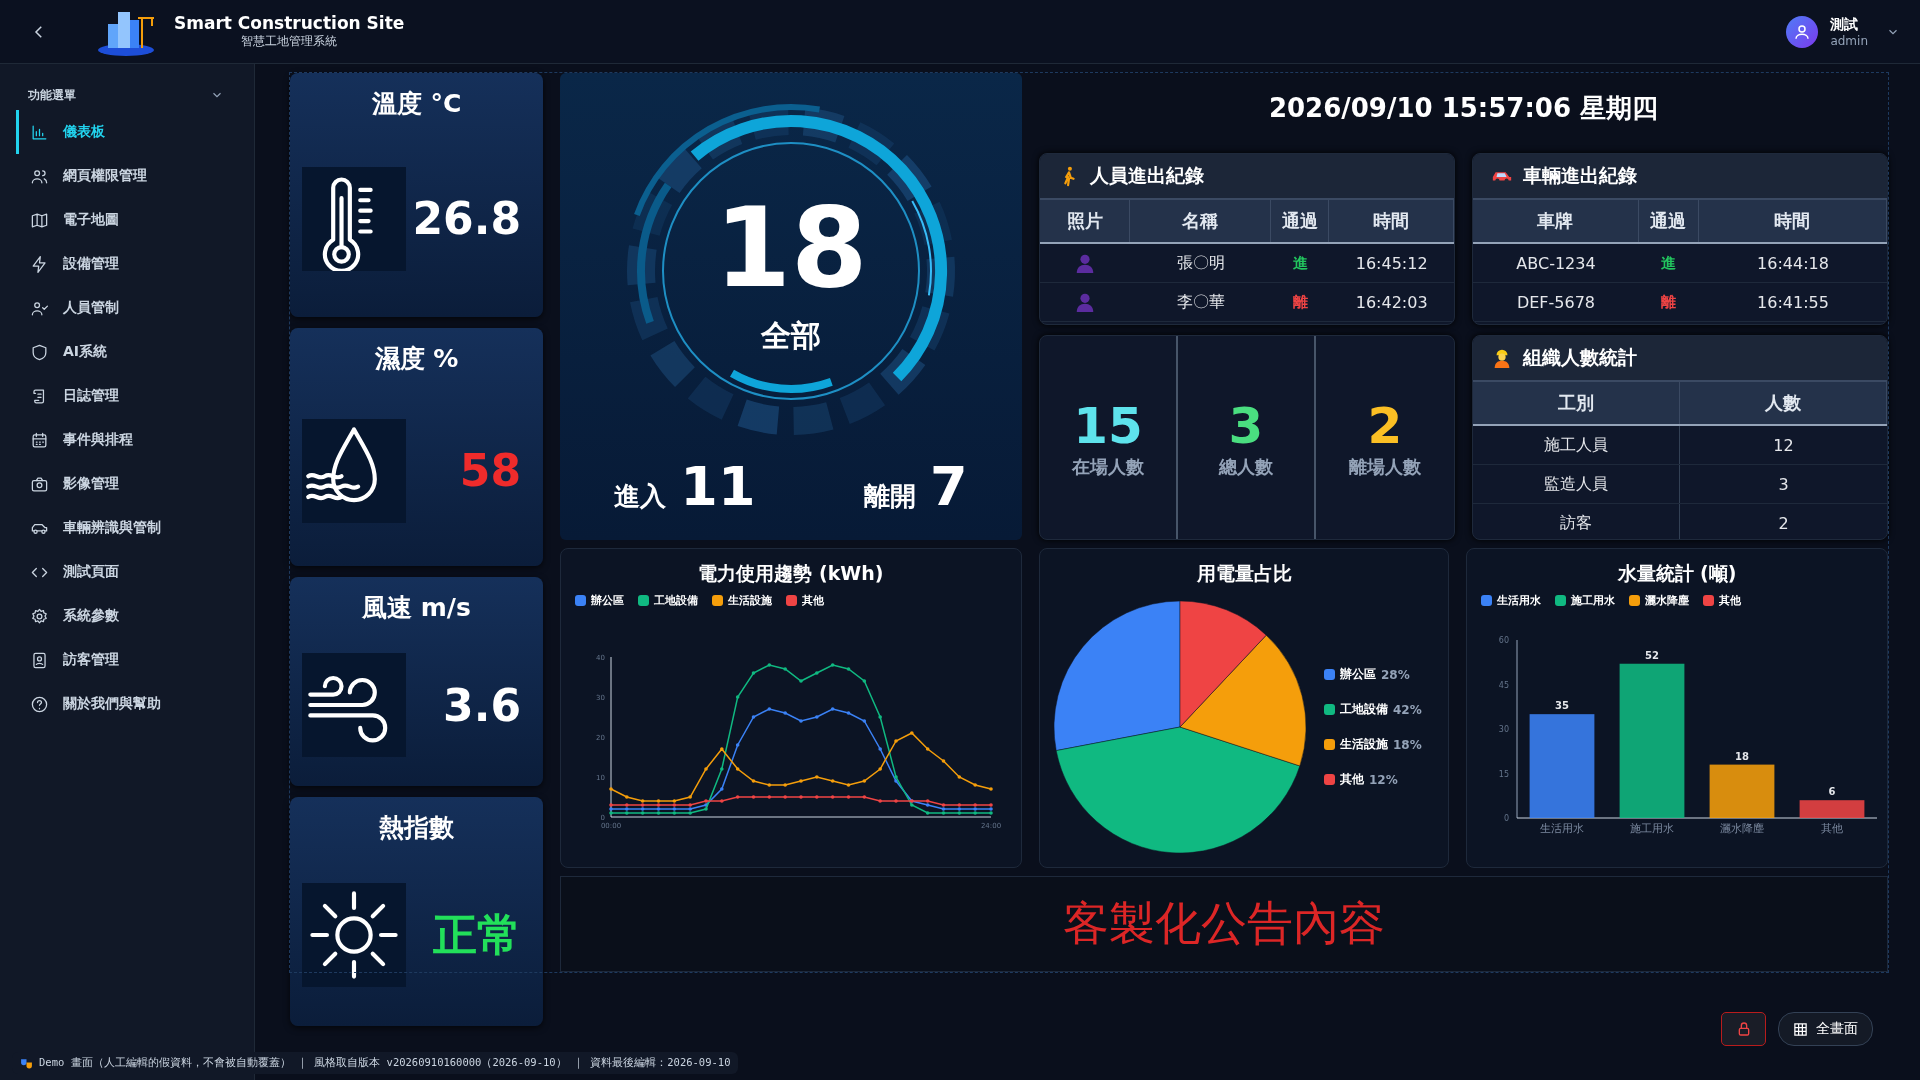 Image resolution: width=1920 pixels, height=1080 pixels. I want to click on x-tick-label: 施工用水, so click(1652, 828).